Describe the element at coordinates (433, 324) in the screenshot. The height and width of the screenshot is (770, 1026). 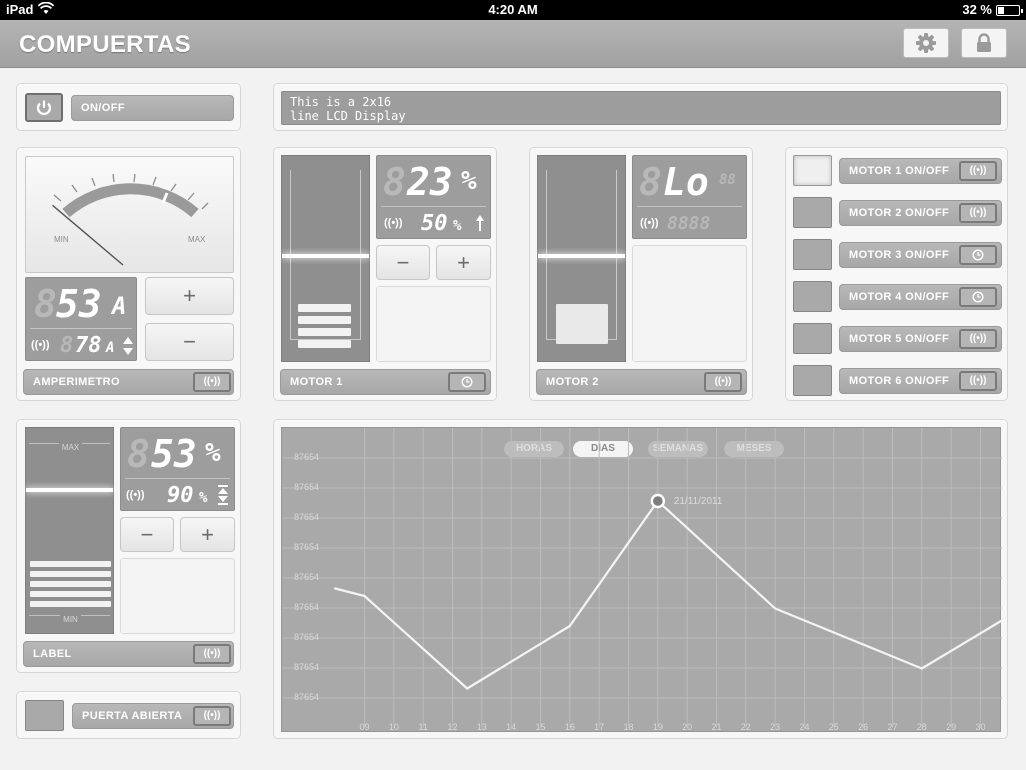
I see `motor1-blank-area` at that location.